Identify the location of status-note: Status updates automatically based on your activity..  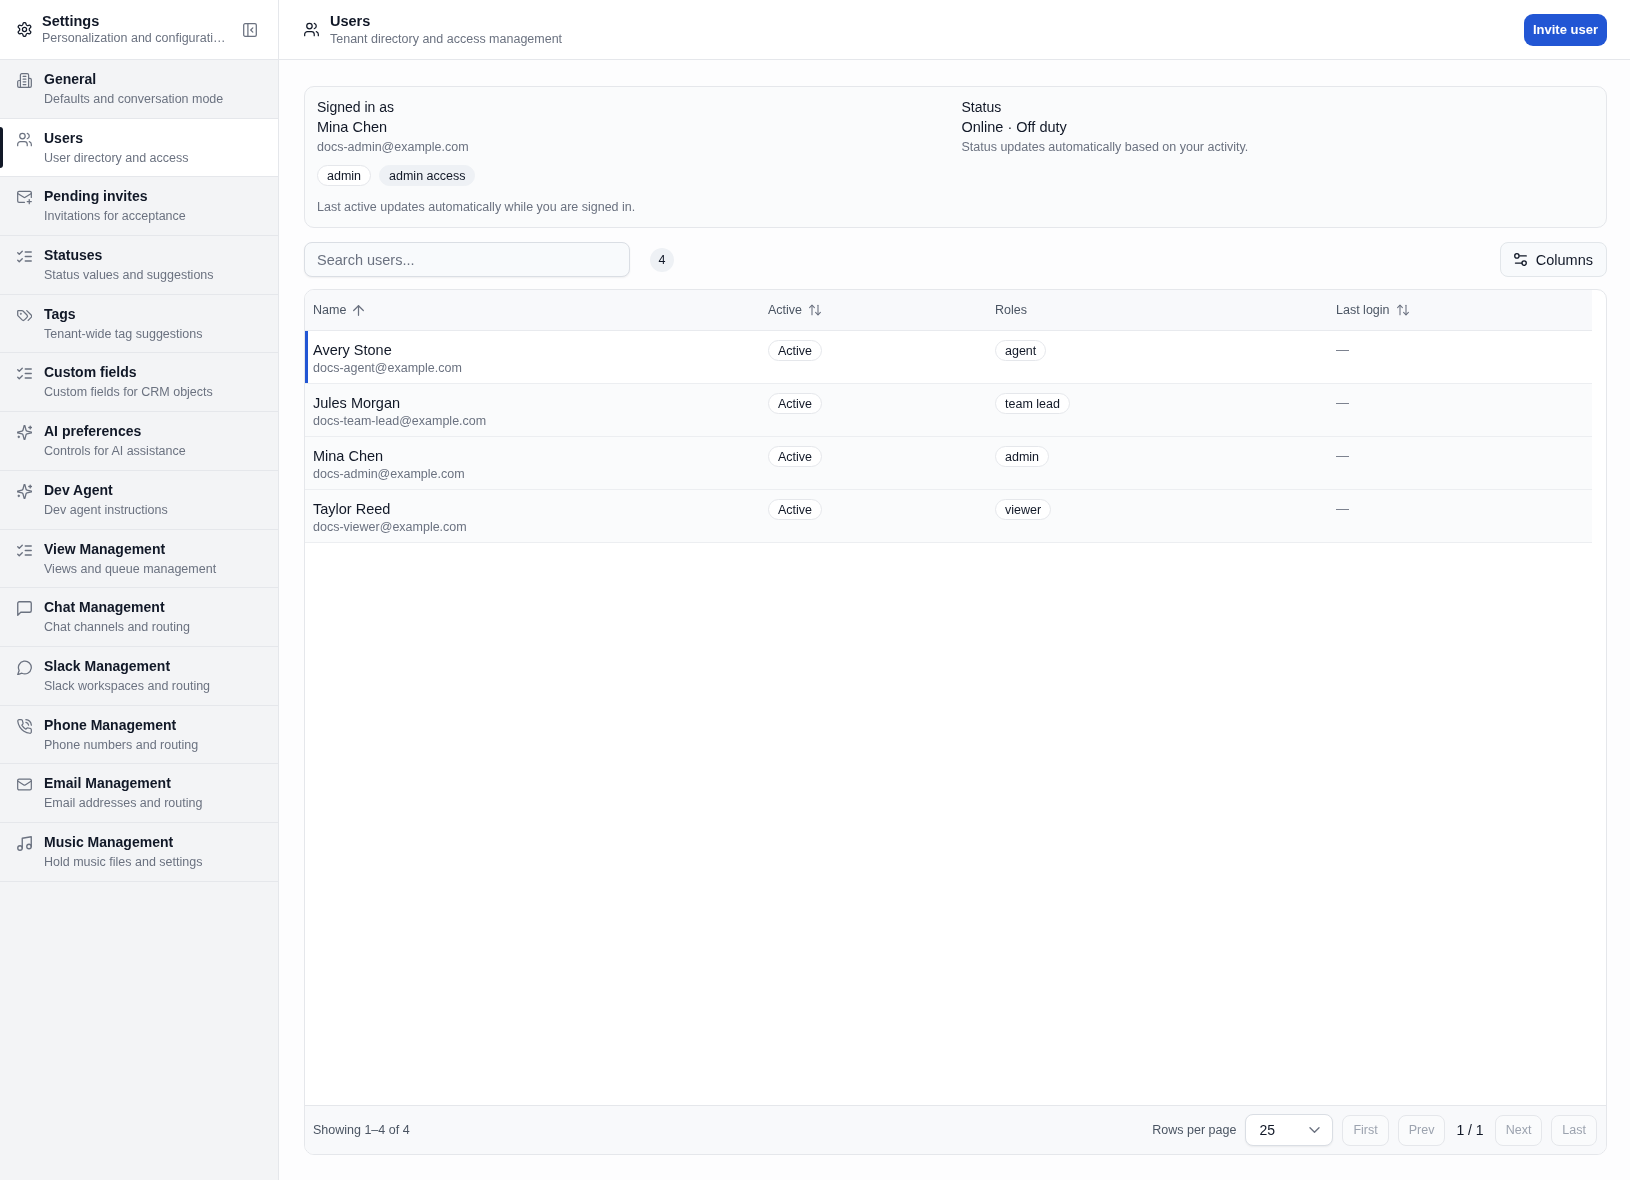
(1105, 147).